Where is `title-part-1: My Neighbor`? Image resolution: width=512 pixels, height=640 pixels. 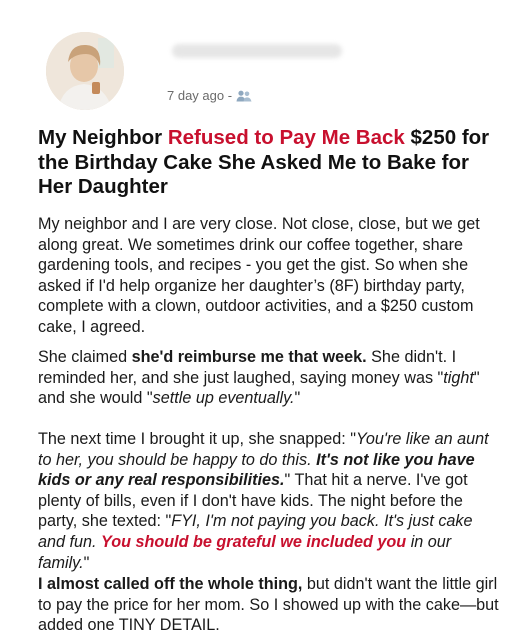 title-part-1: My Neighbor is located at coordinates (103, 137).